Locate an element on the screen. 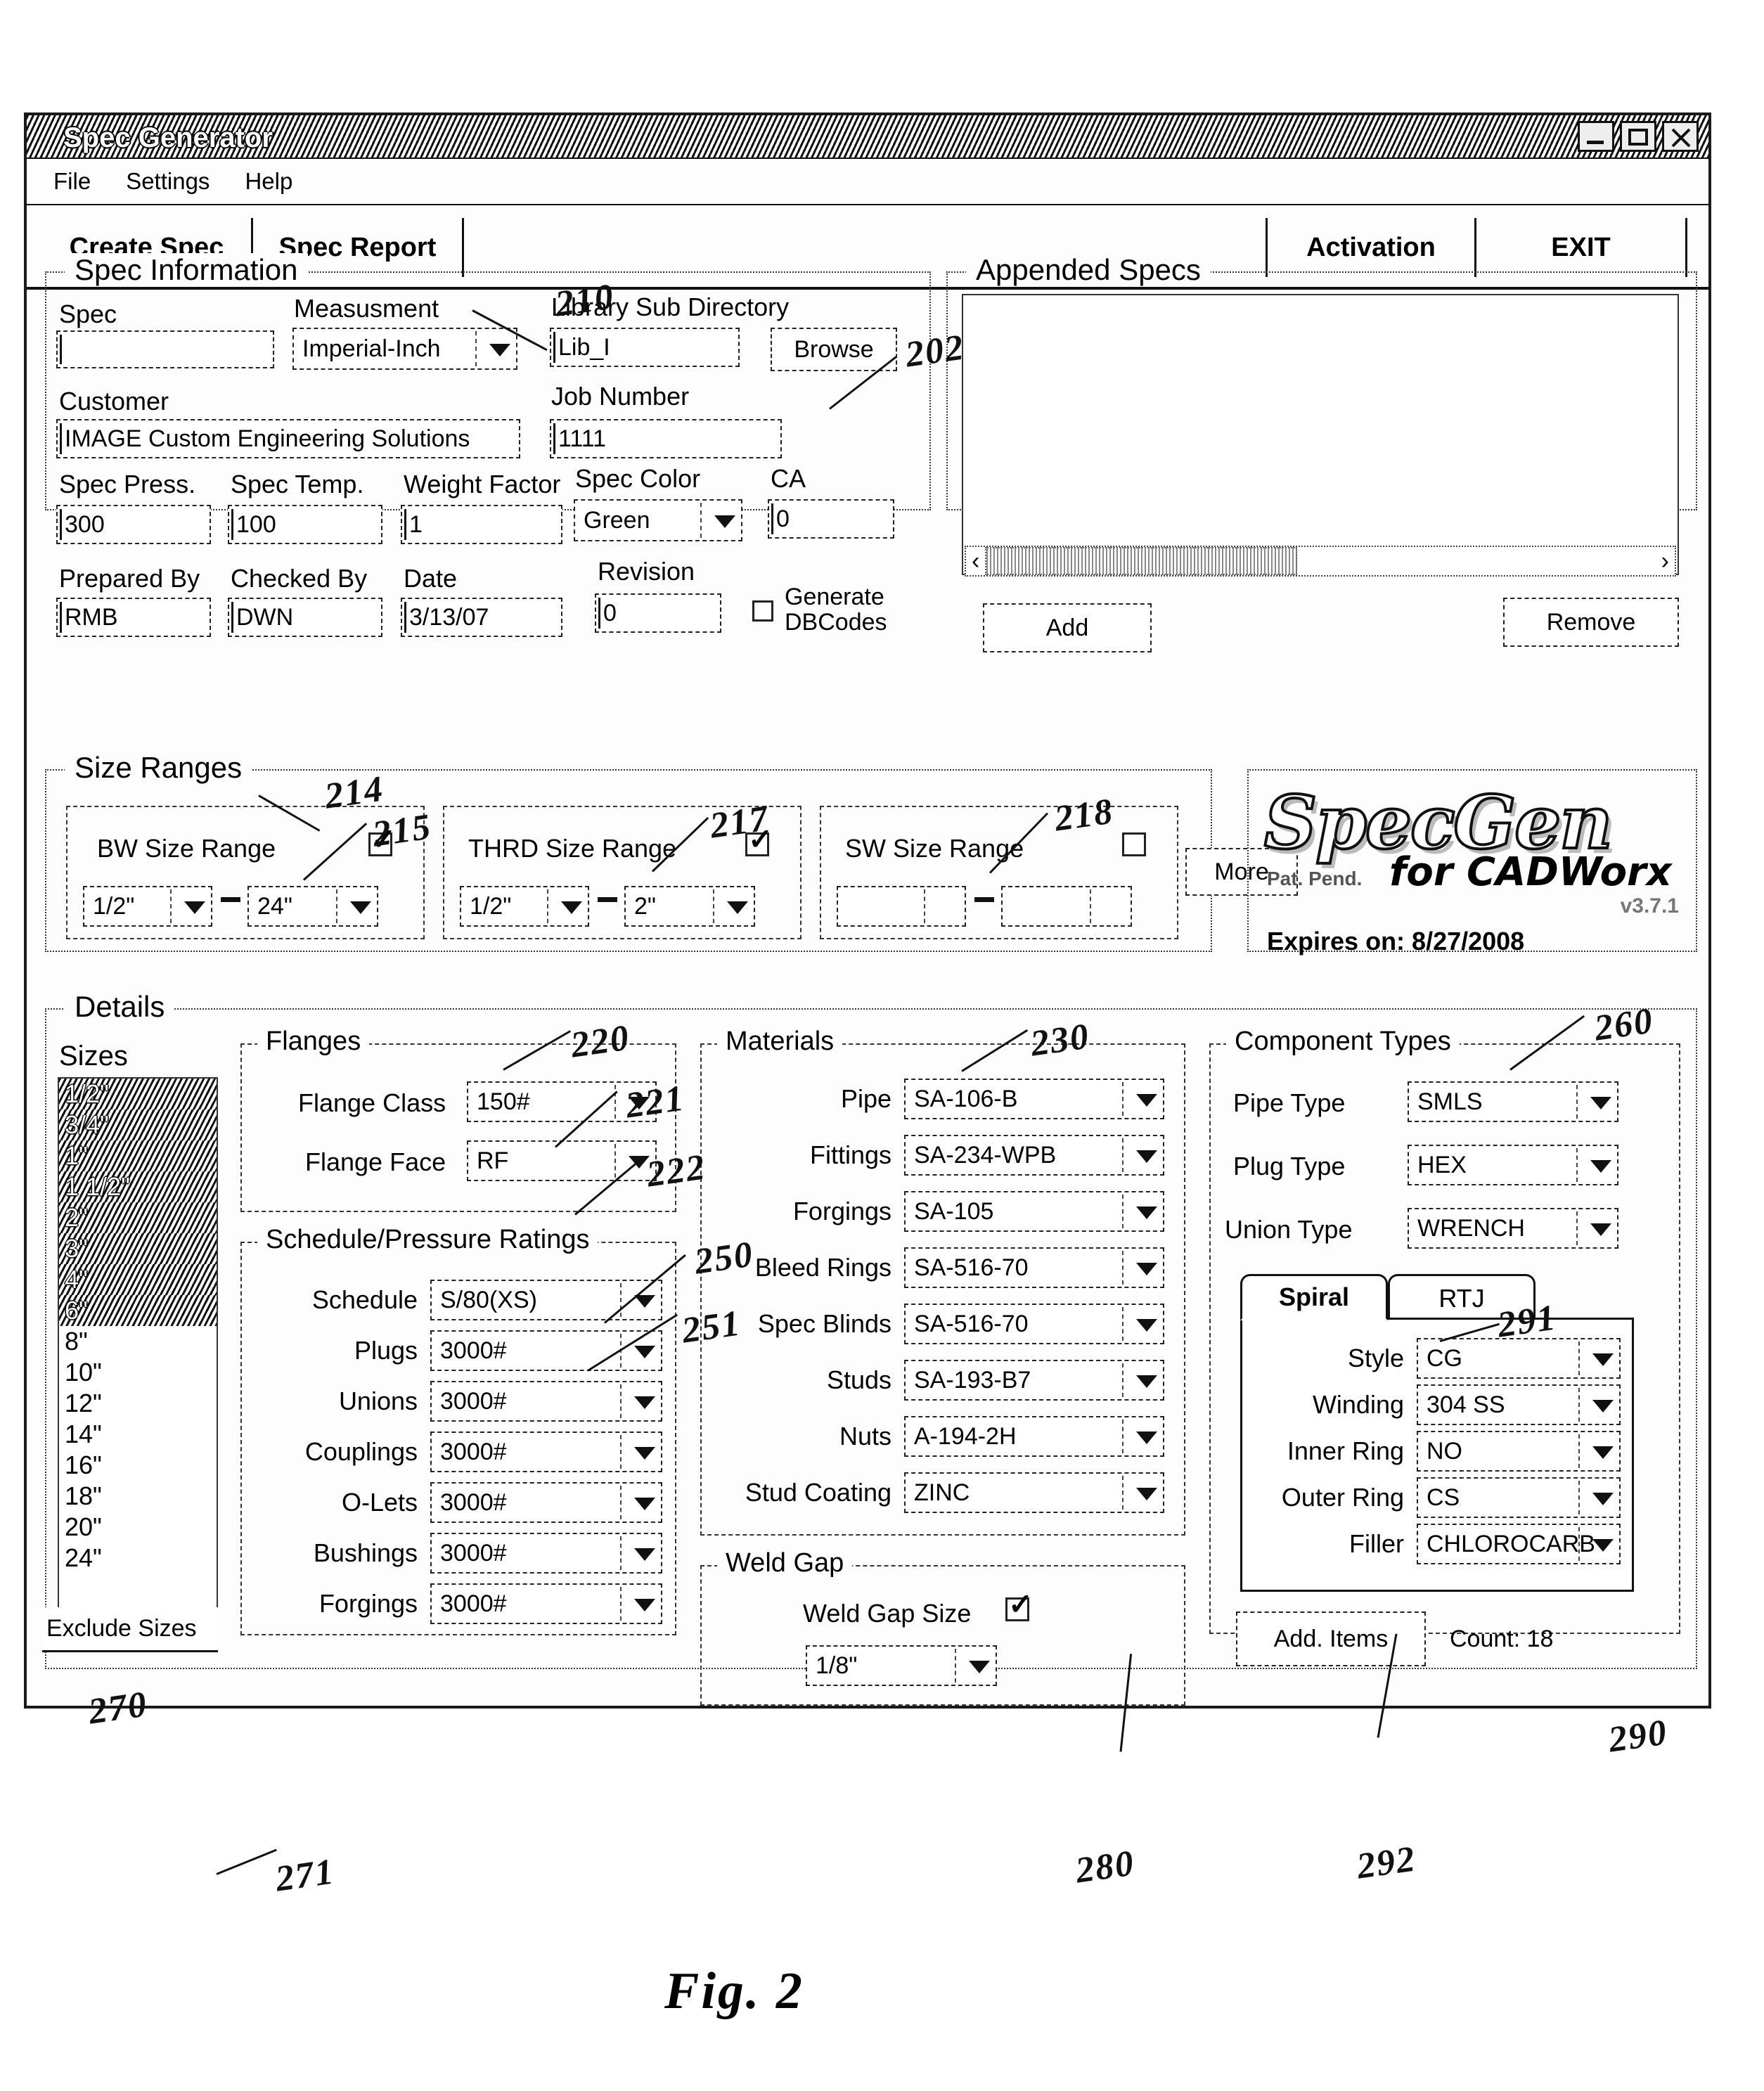 This screenshot has height=2091, width=1764. patent-pending-text: Pat. Pend. is located at coordinates (1315, 878).